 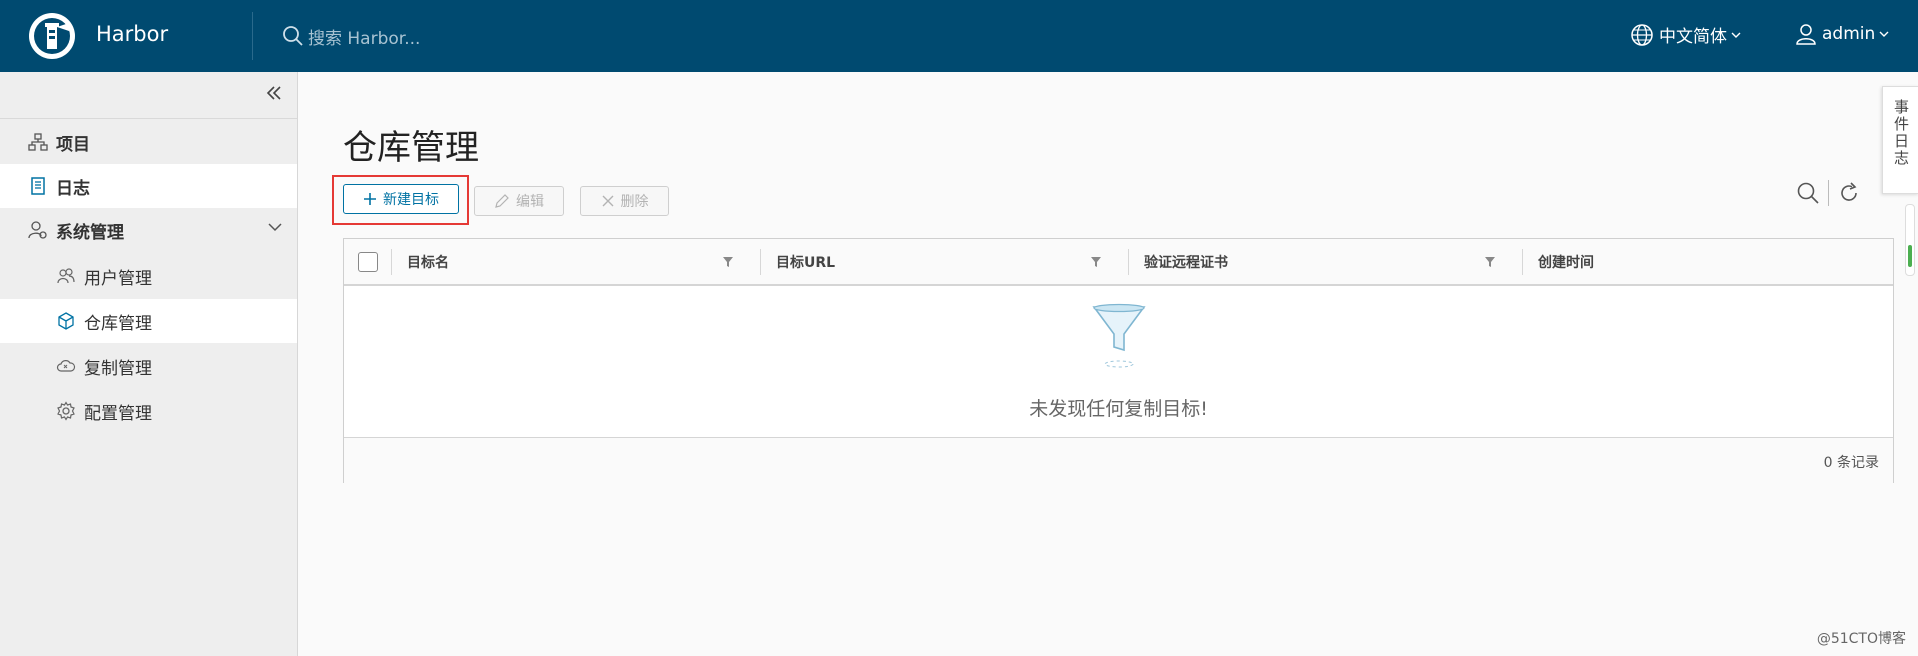 I want to click on harbor-logo-icon, so click(x=52, y=36).